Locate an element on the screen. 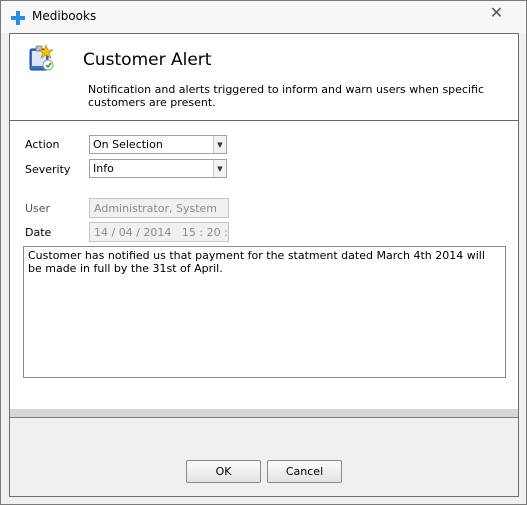 The height and width of the screenshot is (505, 527). close-button: ✕ is located at coordinates (496, 12).